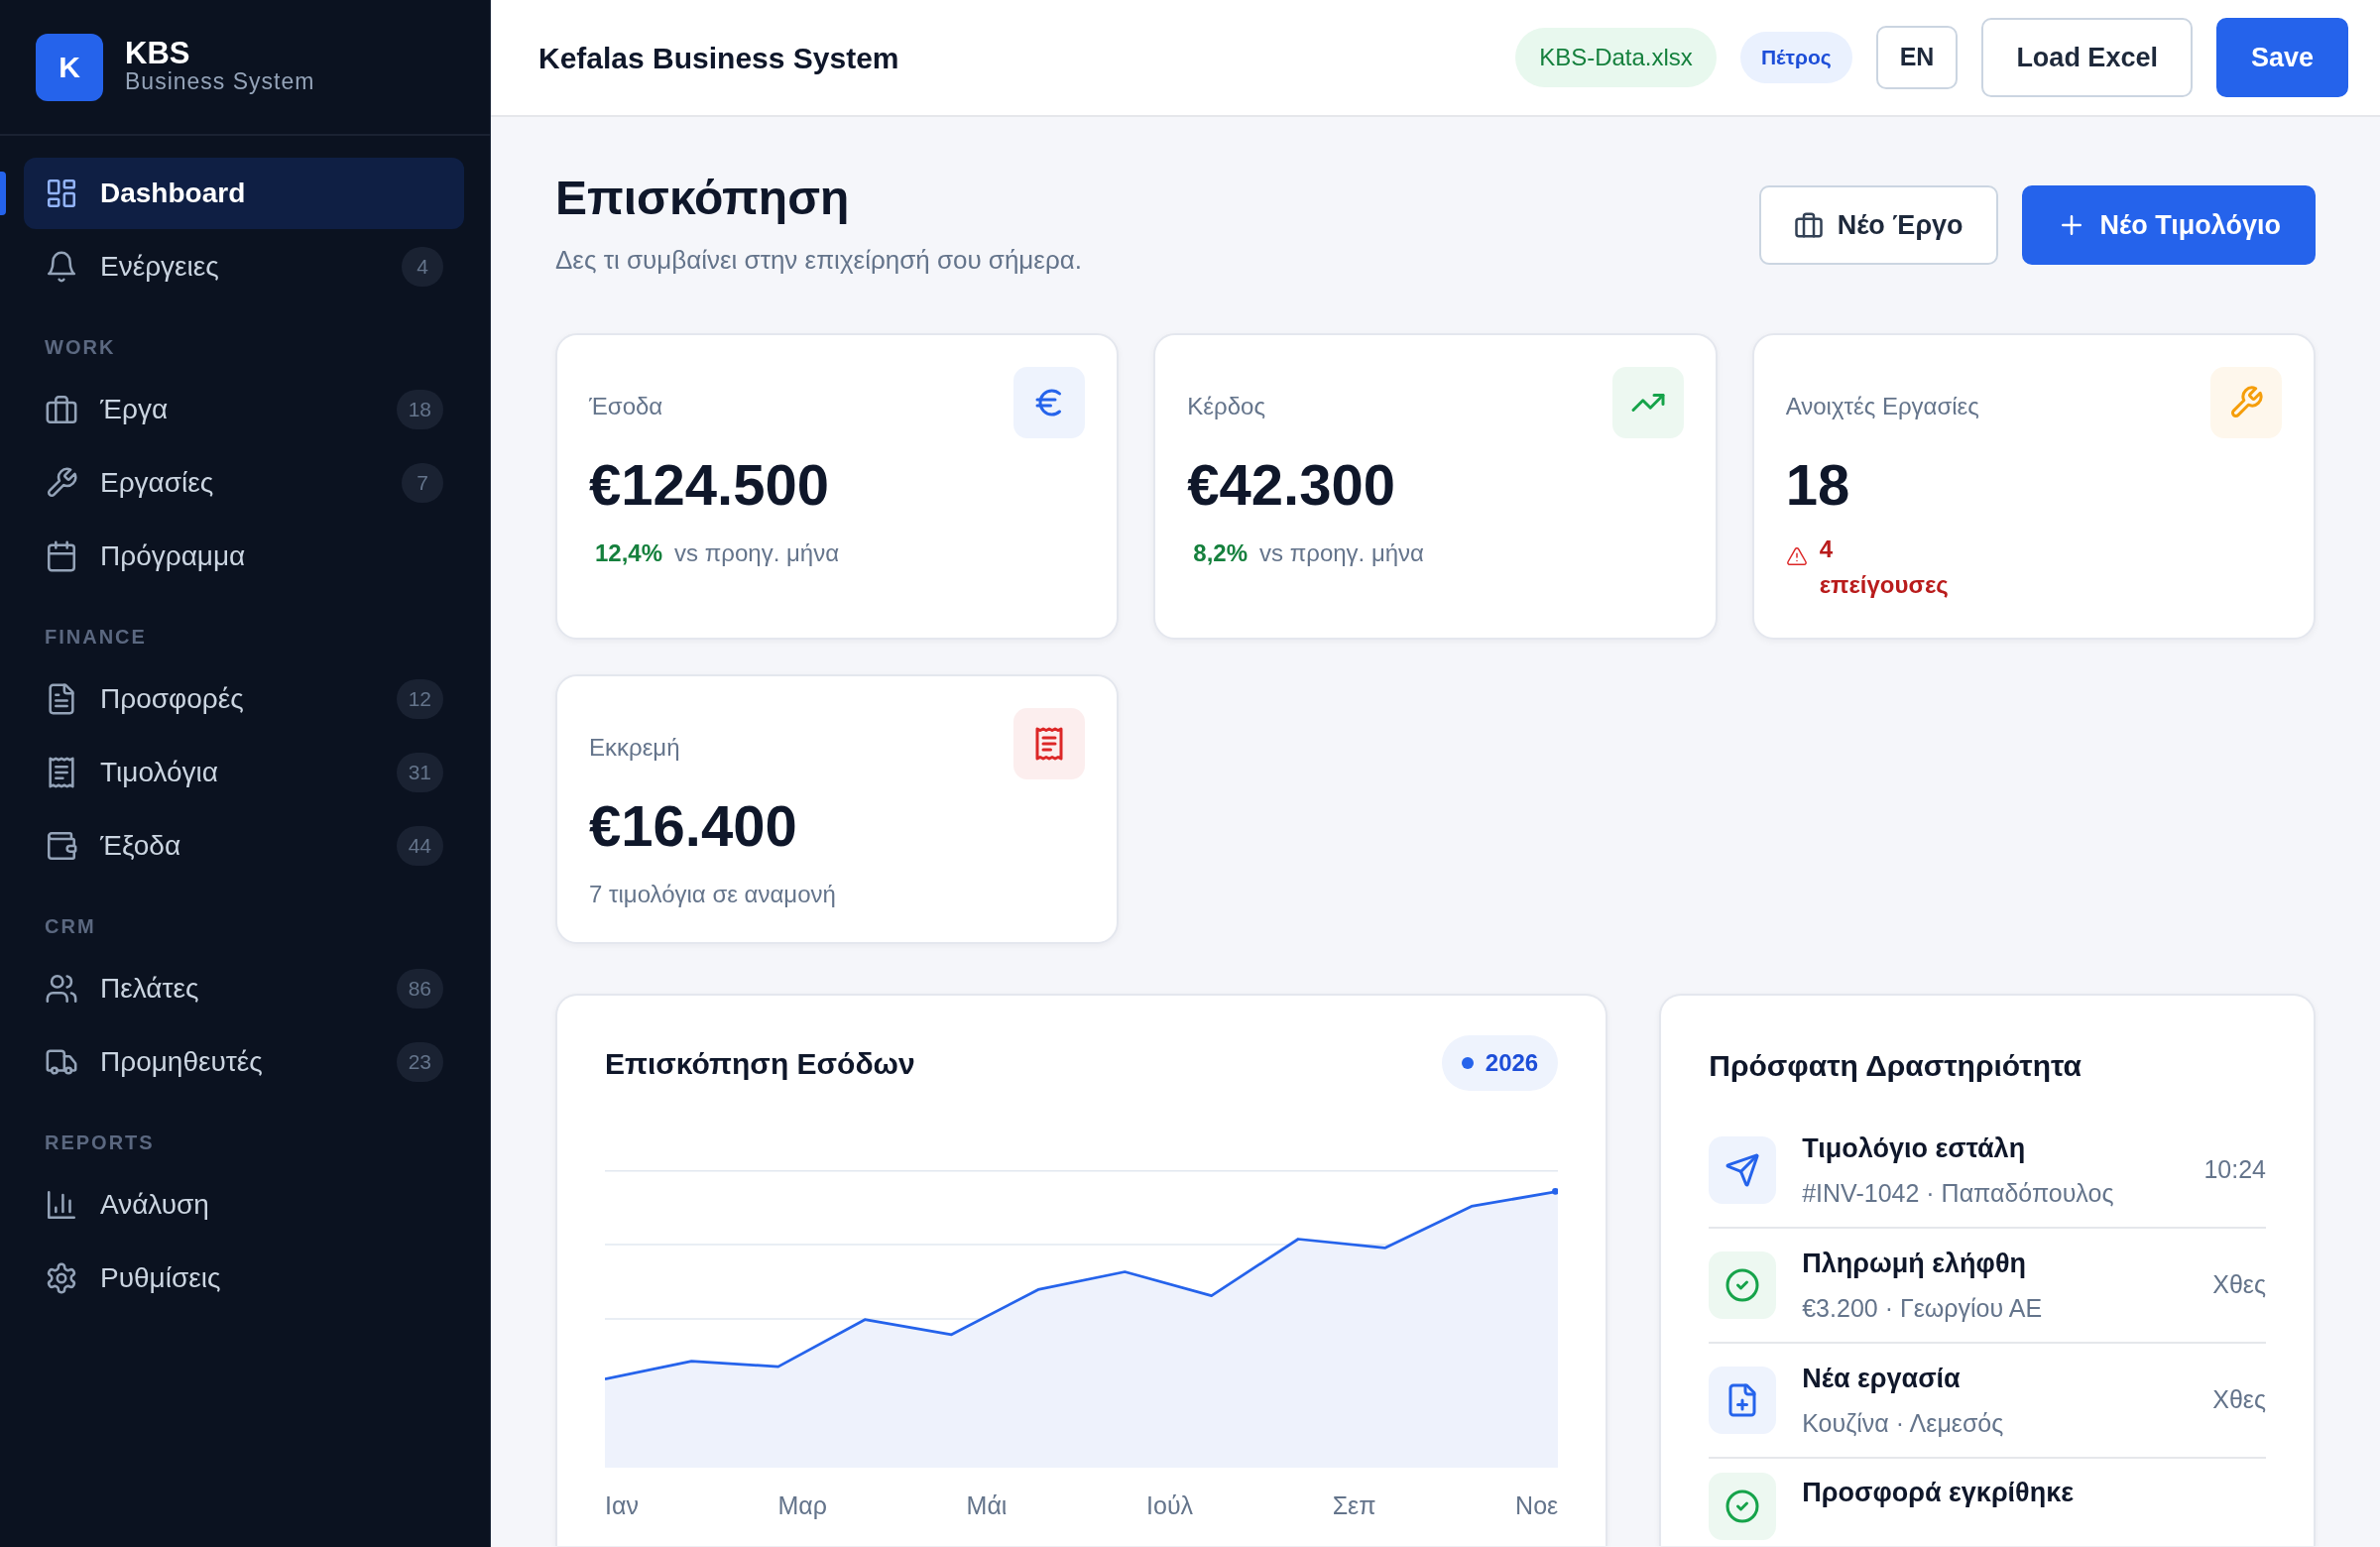 Image resolution: width=2380 pixels, height=1547 pixels. Describe the element at coordinates (244, 1278) in the screenshot. I see `sidebar-item: Ρυθμίσεις` at that location.